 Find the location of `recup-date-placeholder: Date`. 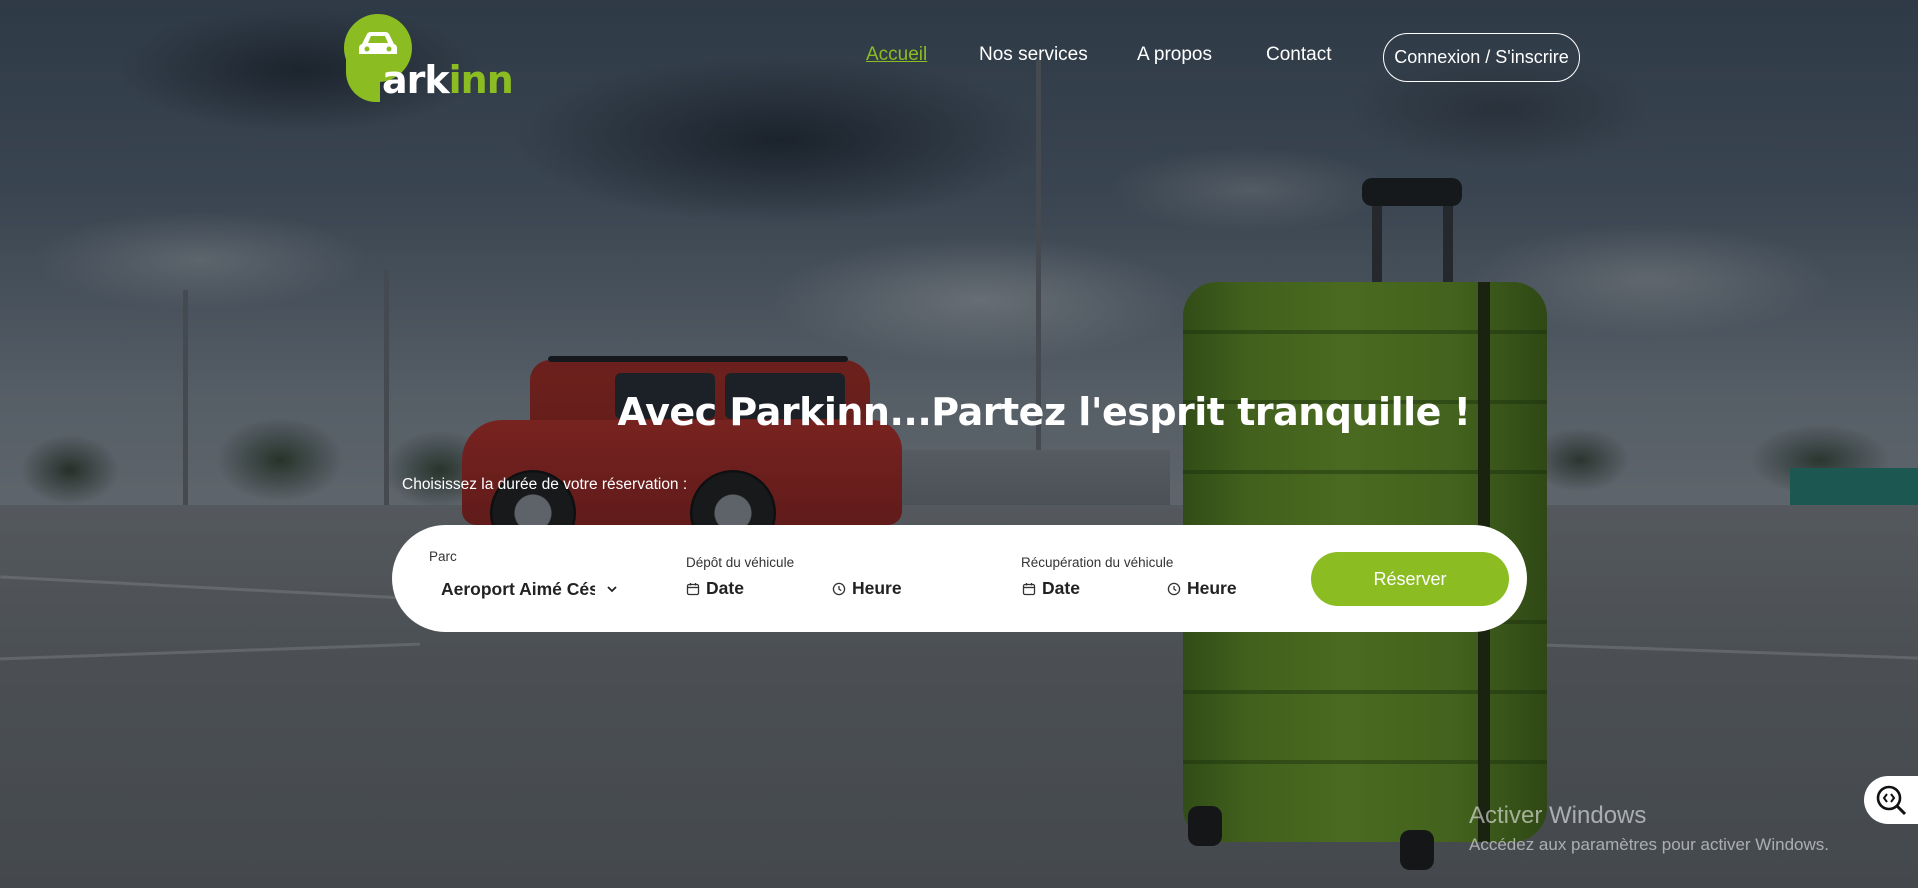

recup-date-placeholder: Date is located at coordinates (1061, 588).